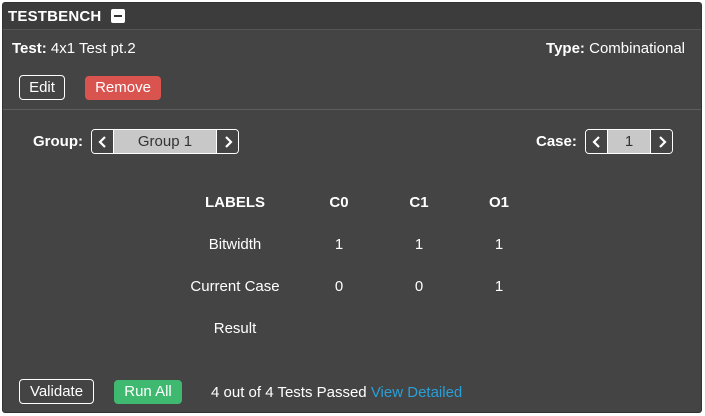 The height and width of the screenshot is (416, 705). What do you see at coordinates (289, 392) in the screenshot?
I see `status-text: 4 out of 4 Tests Passed` at bounding box center [289, 392].